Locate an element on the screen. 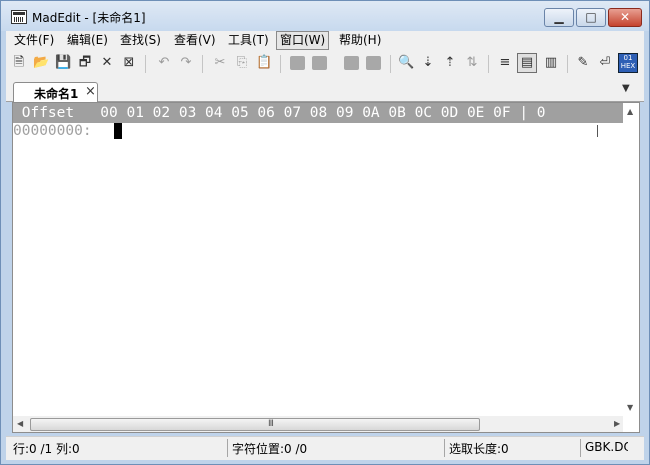  status-line-column: 行:0 /1 列:0 is located at coordinates (46, 449).